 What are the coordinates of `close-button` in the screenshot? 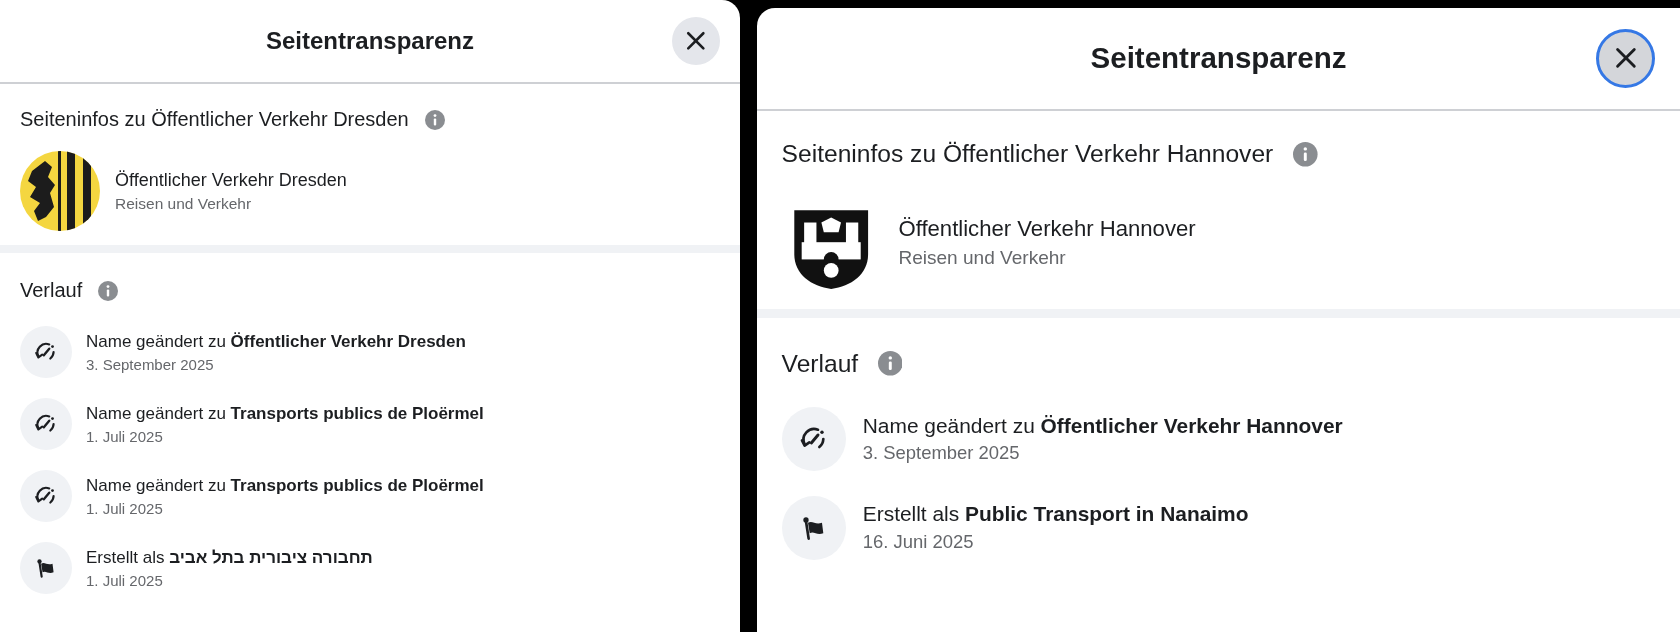 It's located at (696, 41).